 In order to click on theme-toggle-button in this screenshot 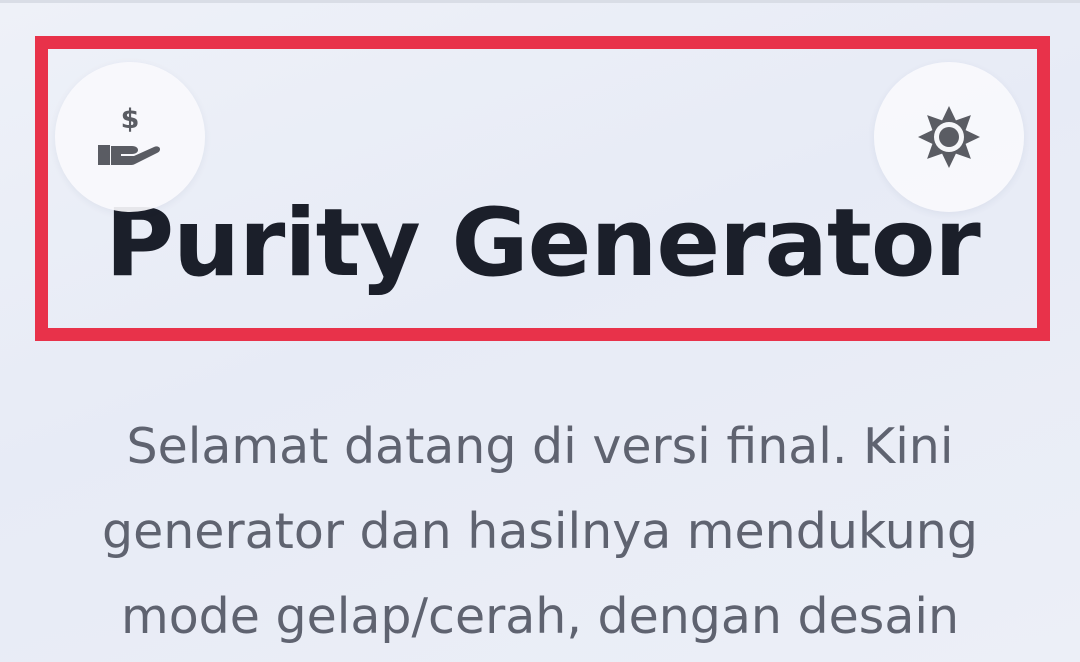, I will do `click(949, 137)`.